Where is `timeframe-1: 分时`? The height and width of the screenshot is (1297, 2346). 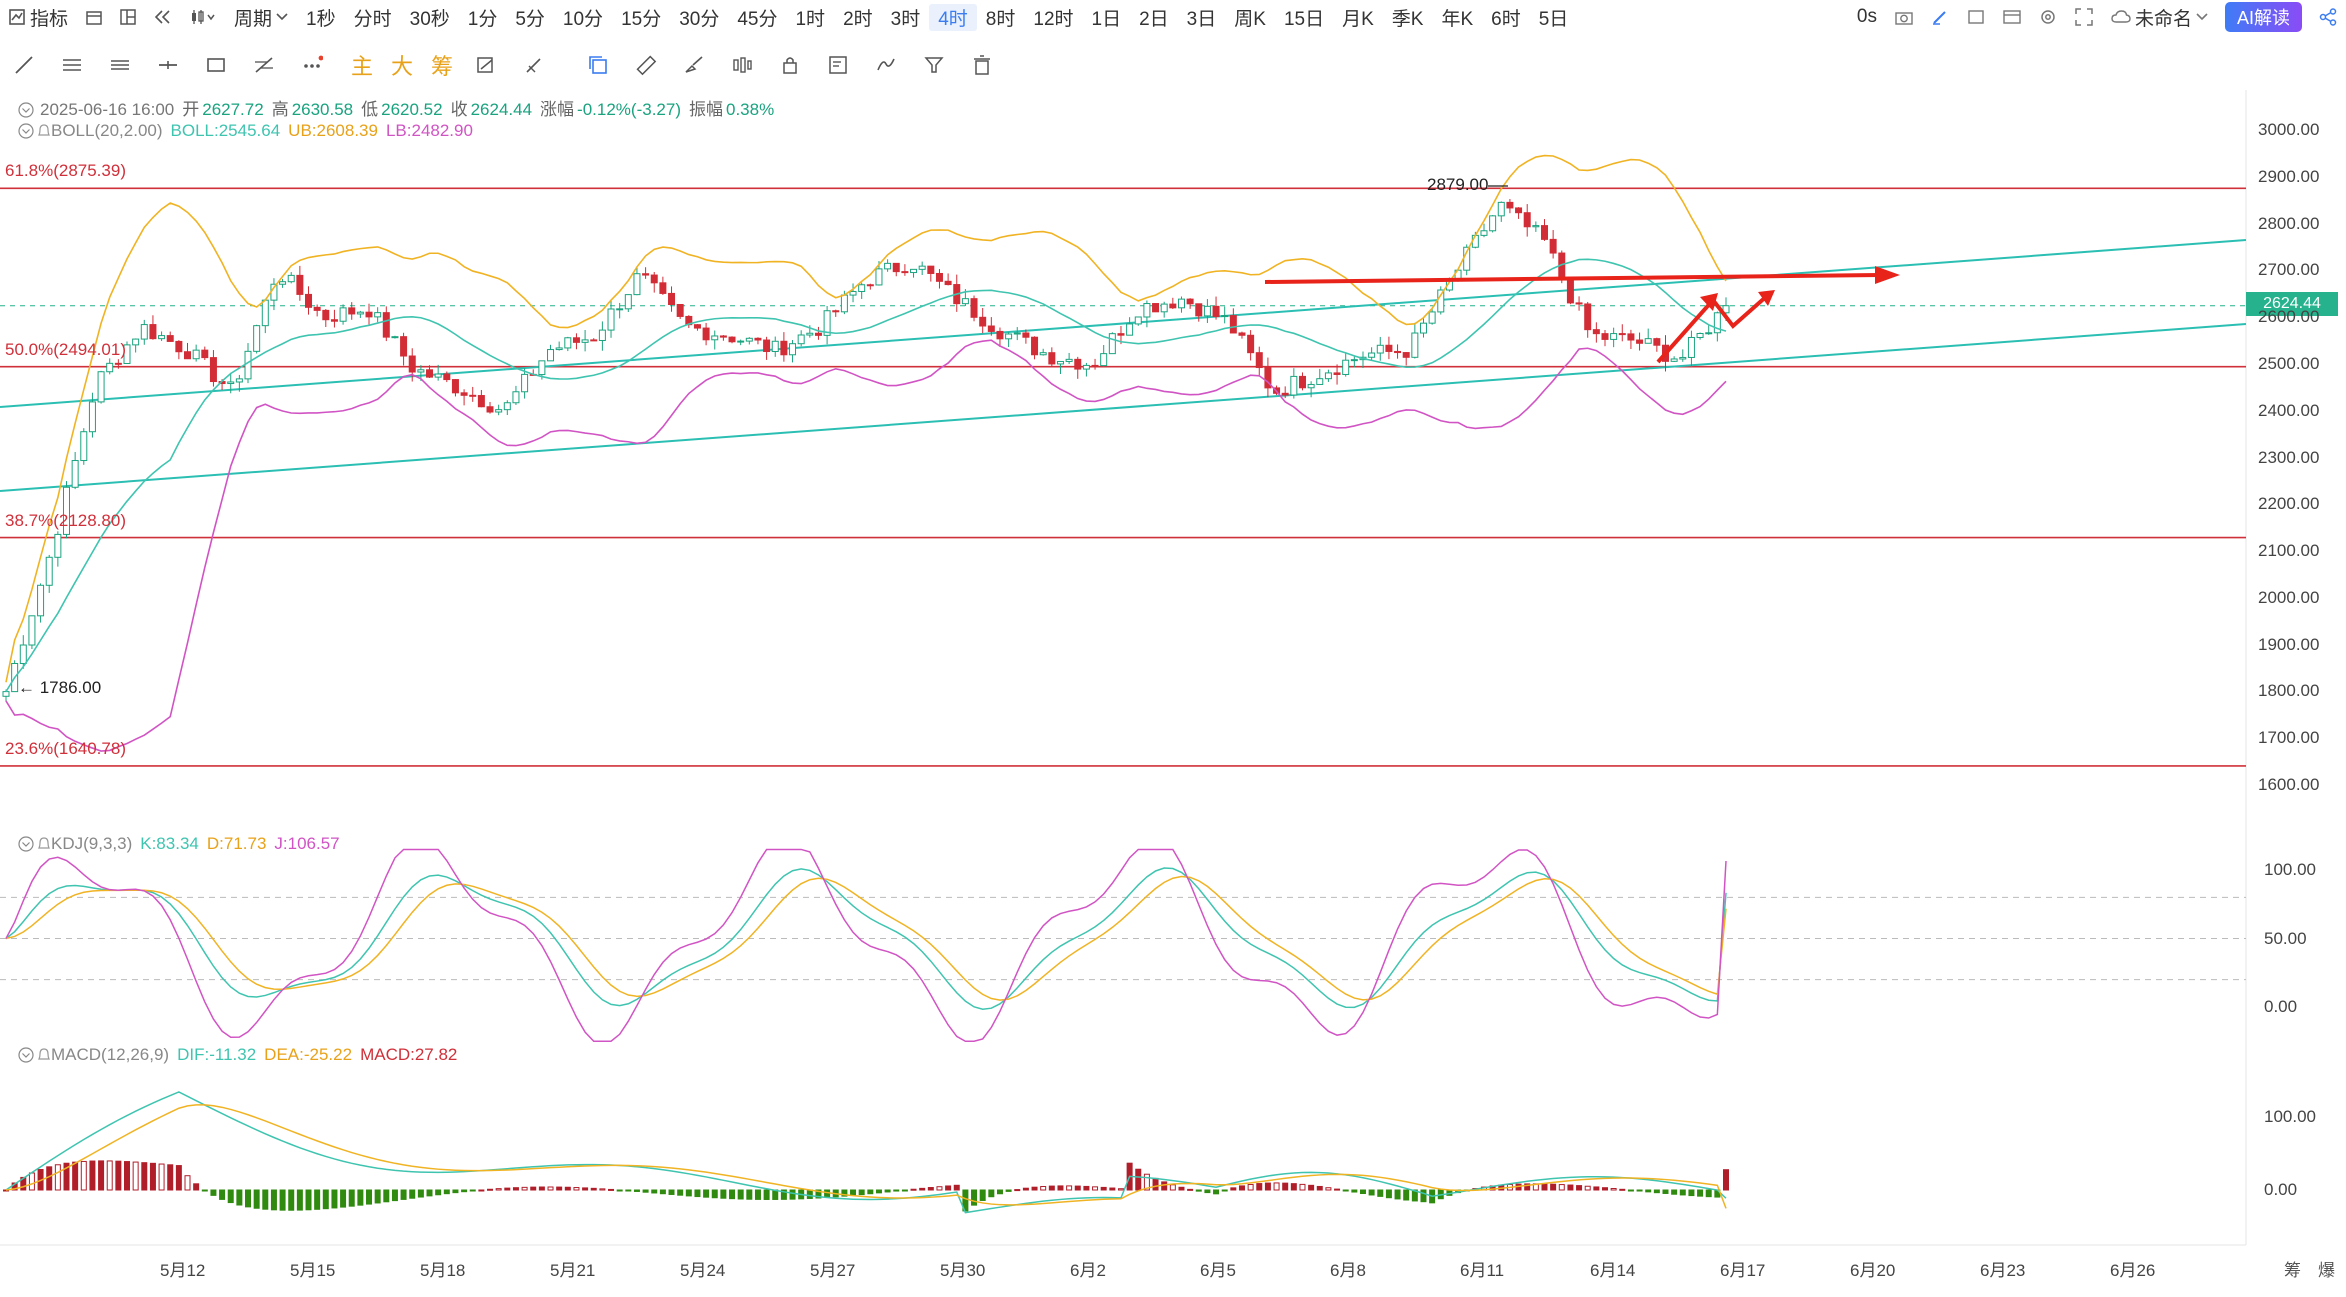
timeframe-1: 分时 is located at coordinates (373, 17).